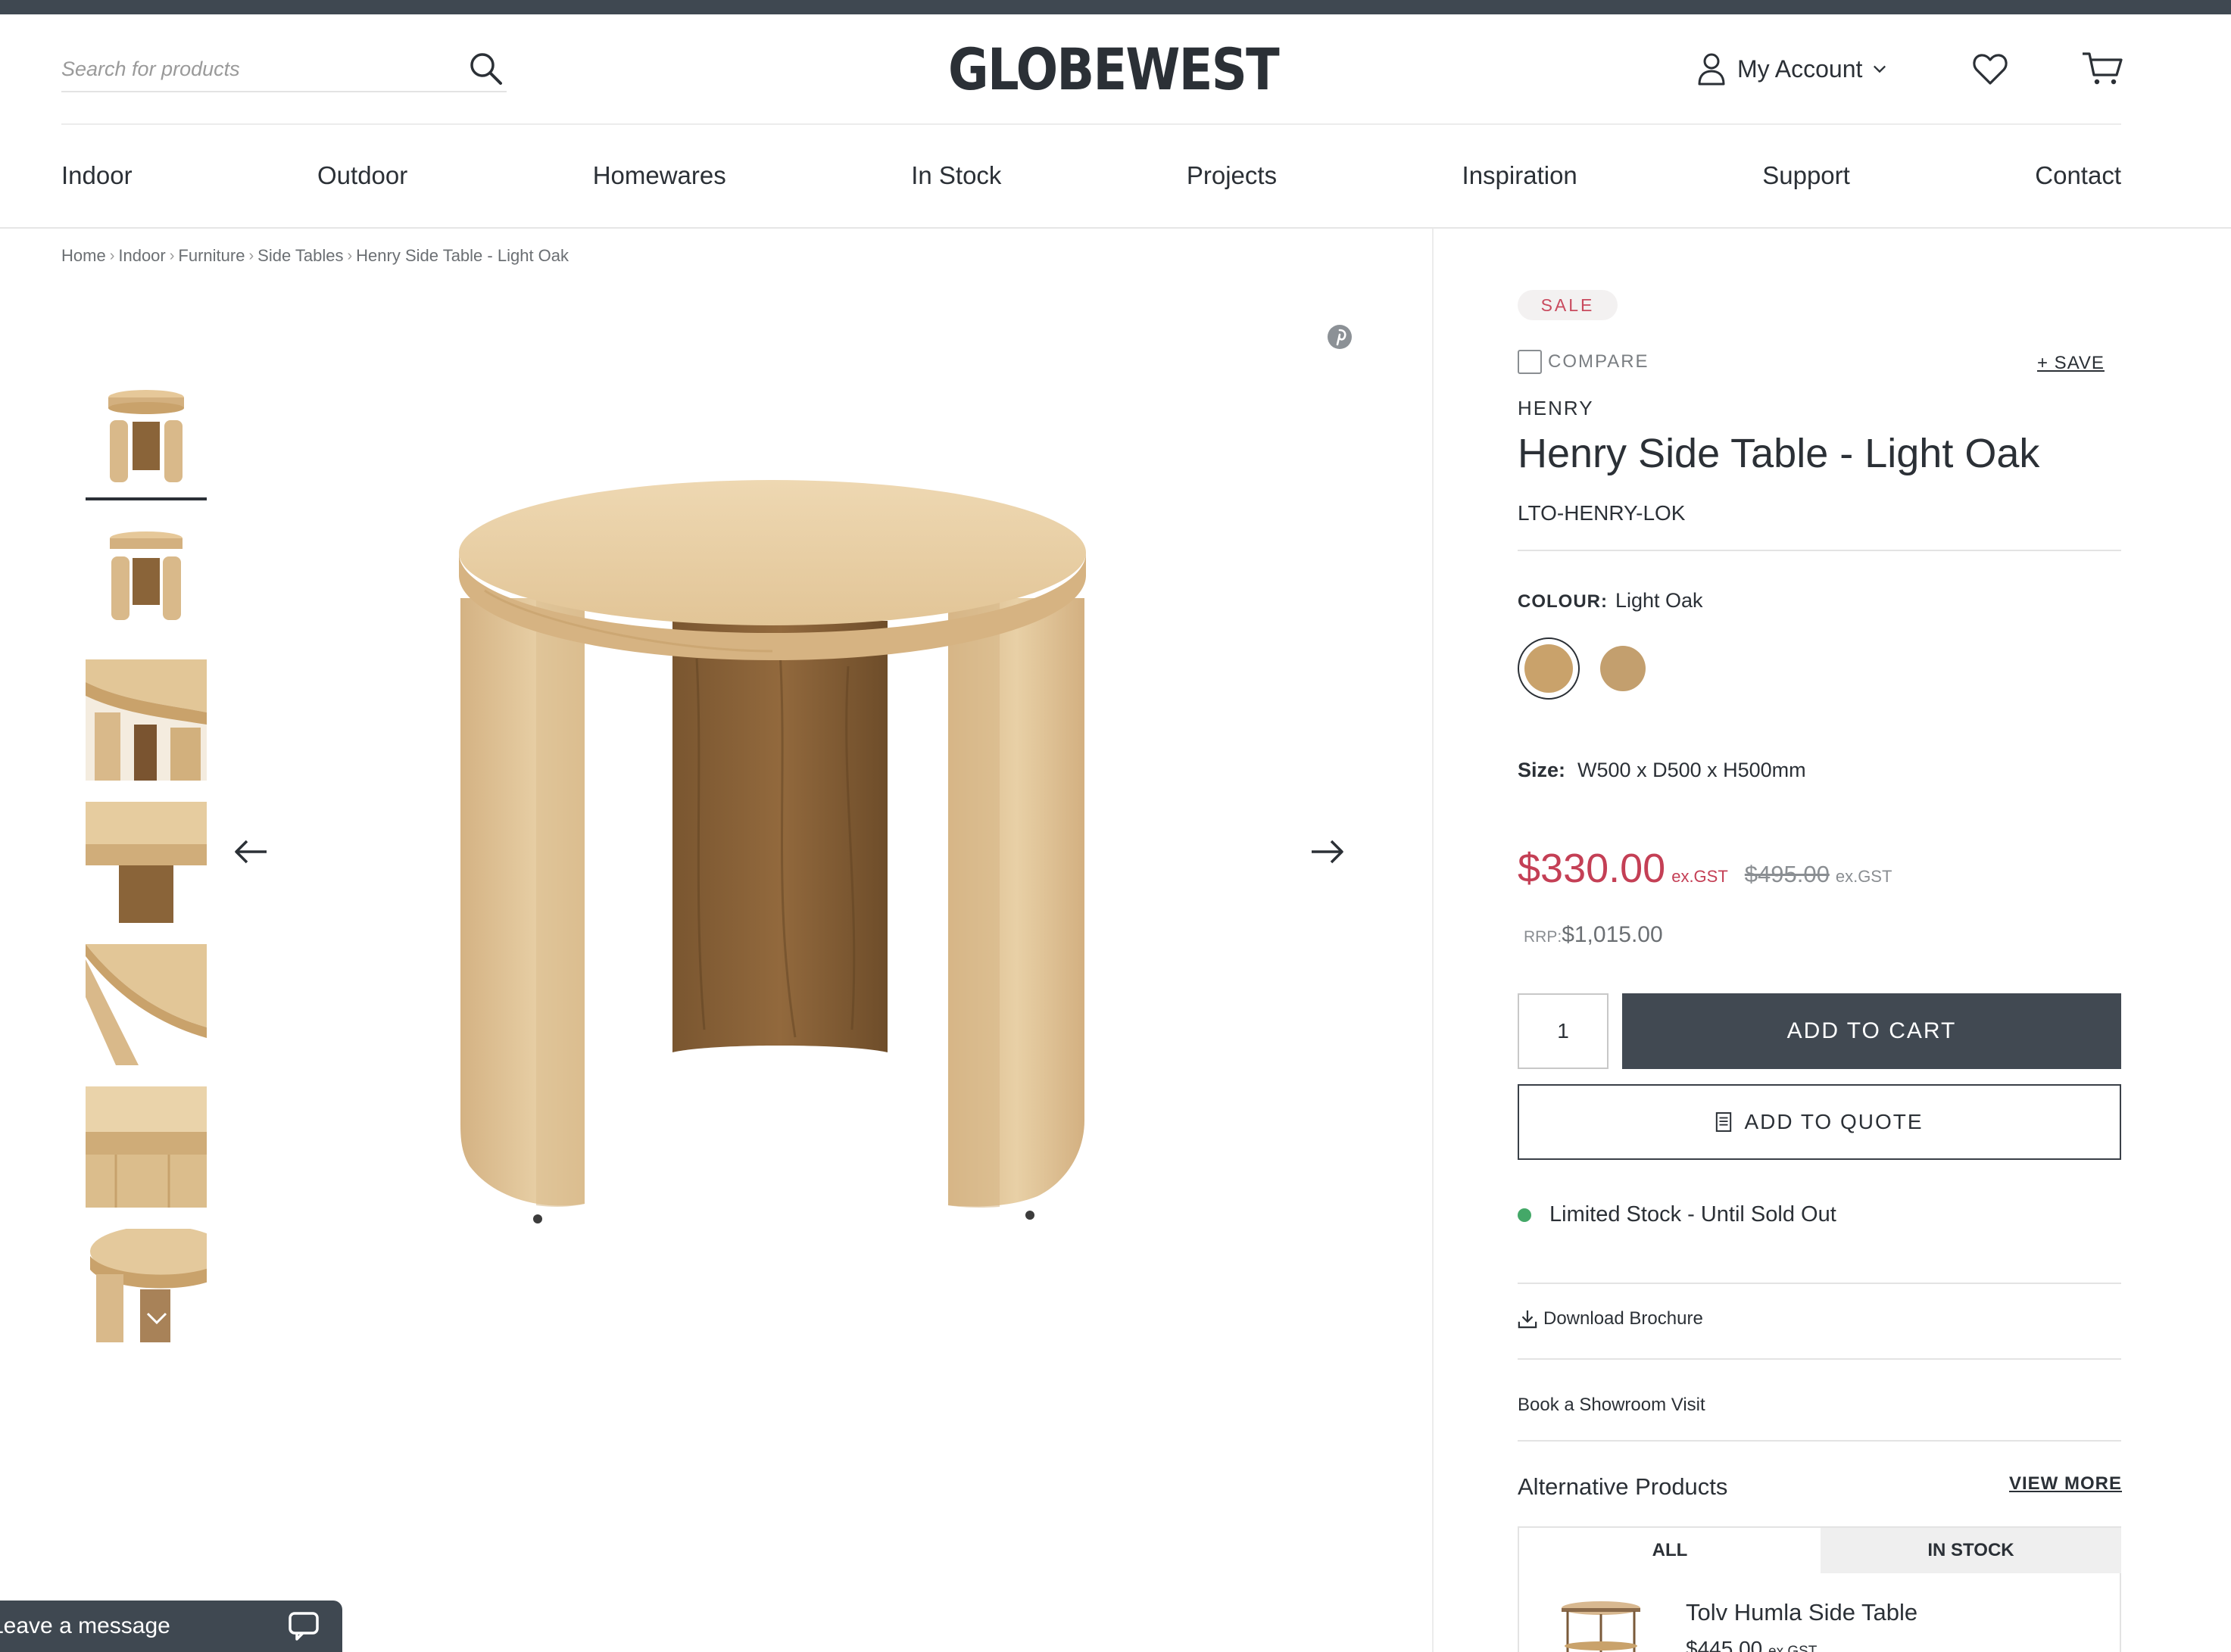 The width and height of the screenshot is (2231, 1652). What do you see at coordinates (1340, 337) in the screenshot?
I see `pinterest-icon` at bounding box center [1340, 337].